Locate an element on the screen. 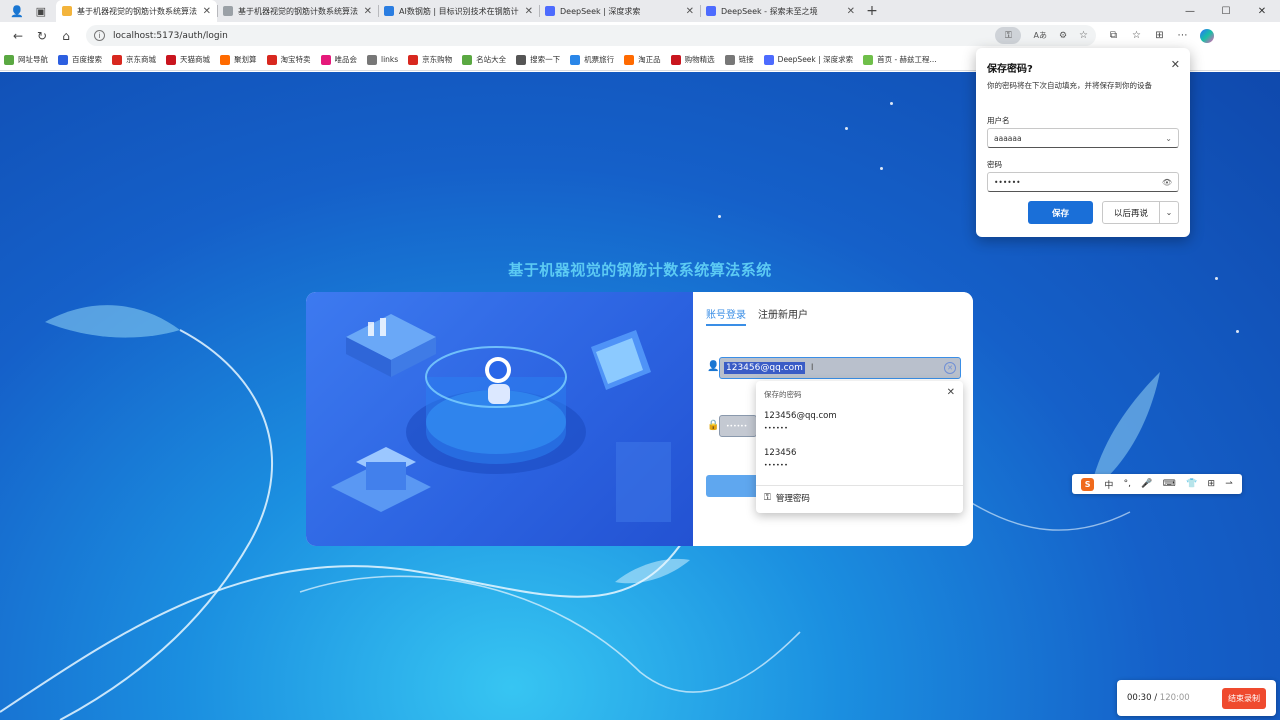 The height and width of the screenshot is (720, 1280). address-bar: i localhost:5173/auth/login ⚿ Aあ ⚙ ☆ is located at coordinates (591, 35).